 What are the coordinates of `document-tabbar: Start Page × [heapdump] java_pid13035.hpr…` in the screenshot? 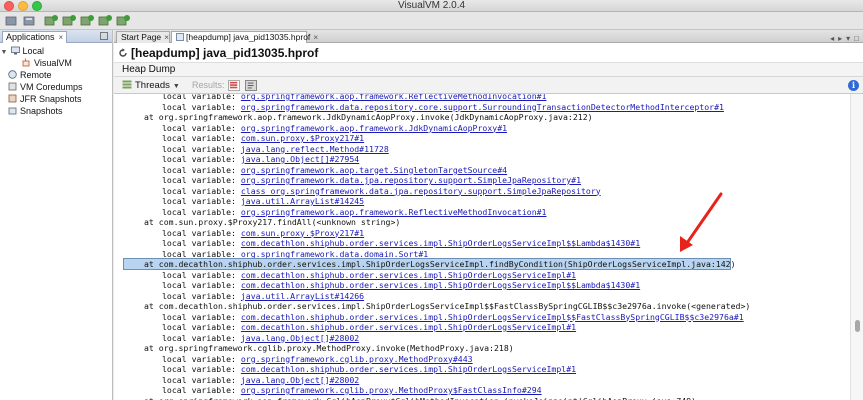 It's located at (488, 36).